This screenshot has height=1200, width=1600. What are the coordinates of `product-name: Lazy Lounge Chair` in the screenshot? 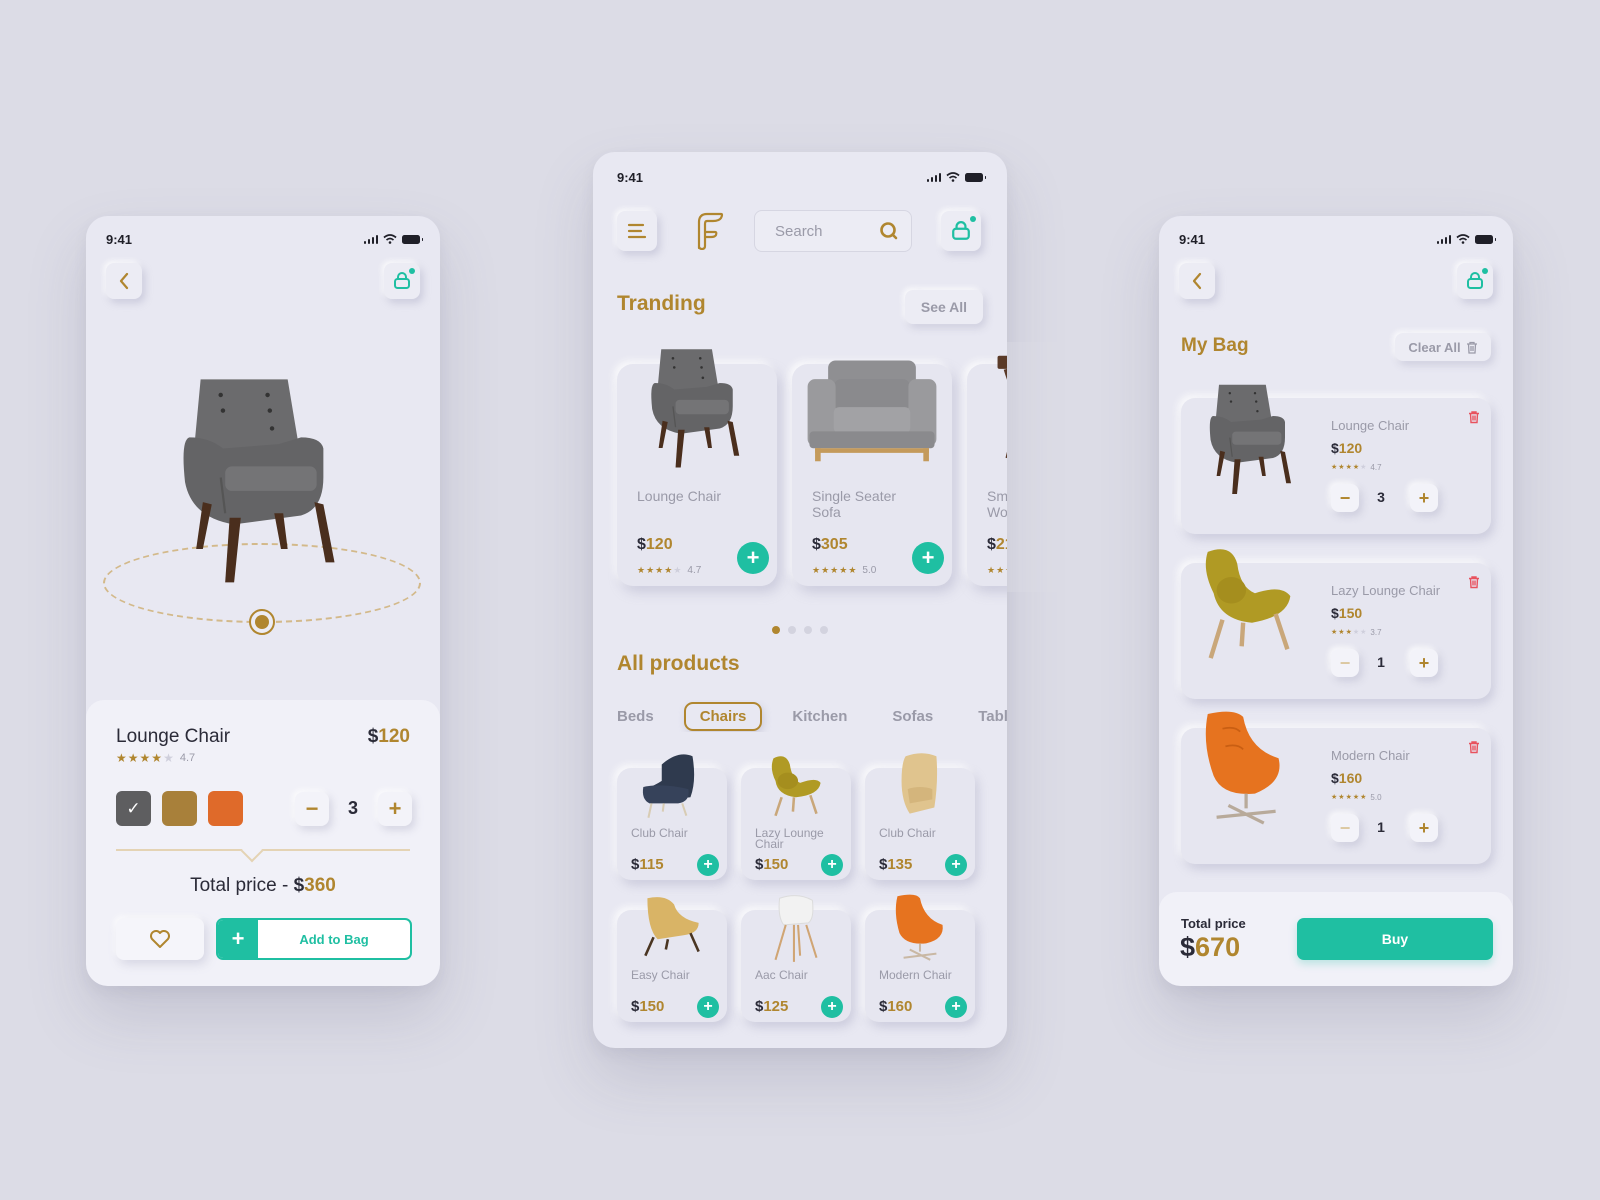 It's located at (789, 838).